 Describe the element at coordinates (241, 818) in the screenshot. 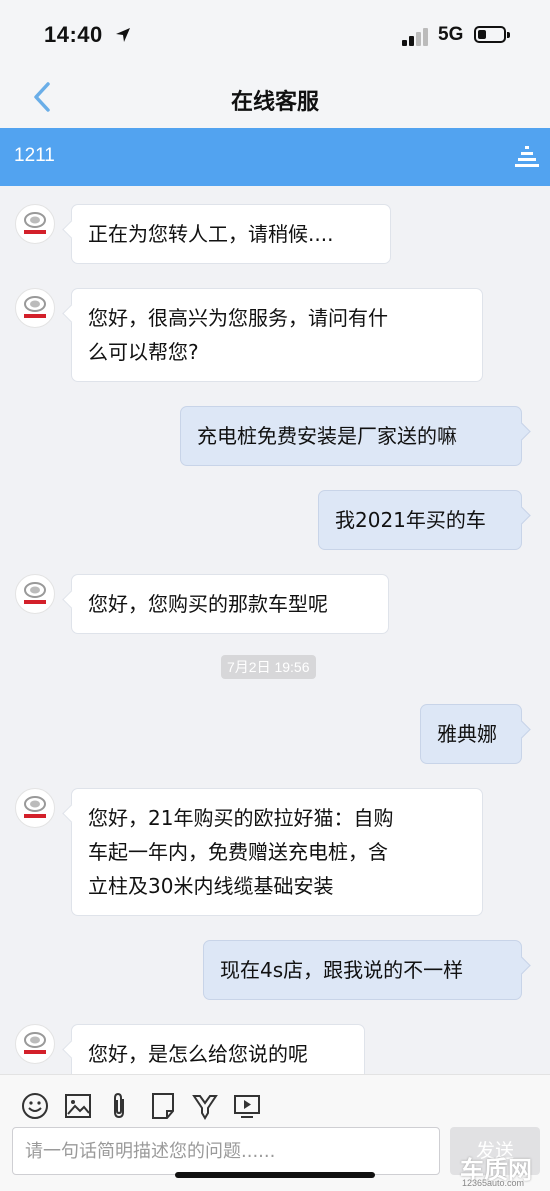

I see `message-line: 您好，21年购买的欧拉好猫：自购` at that location.